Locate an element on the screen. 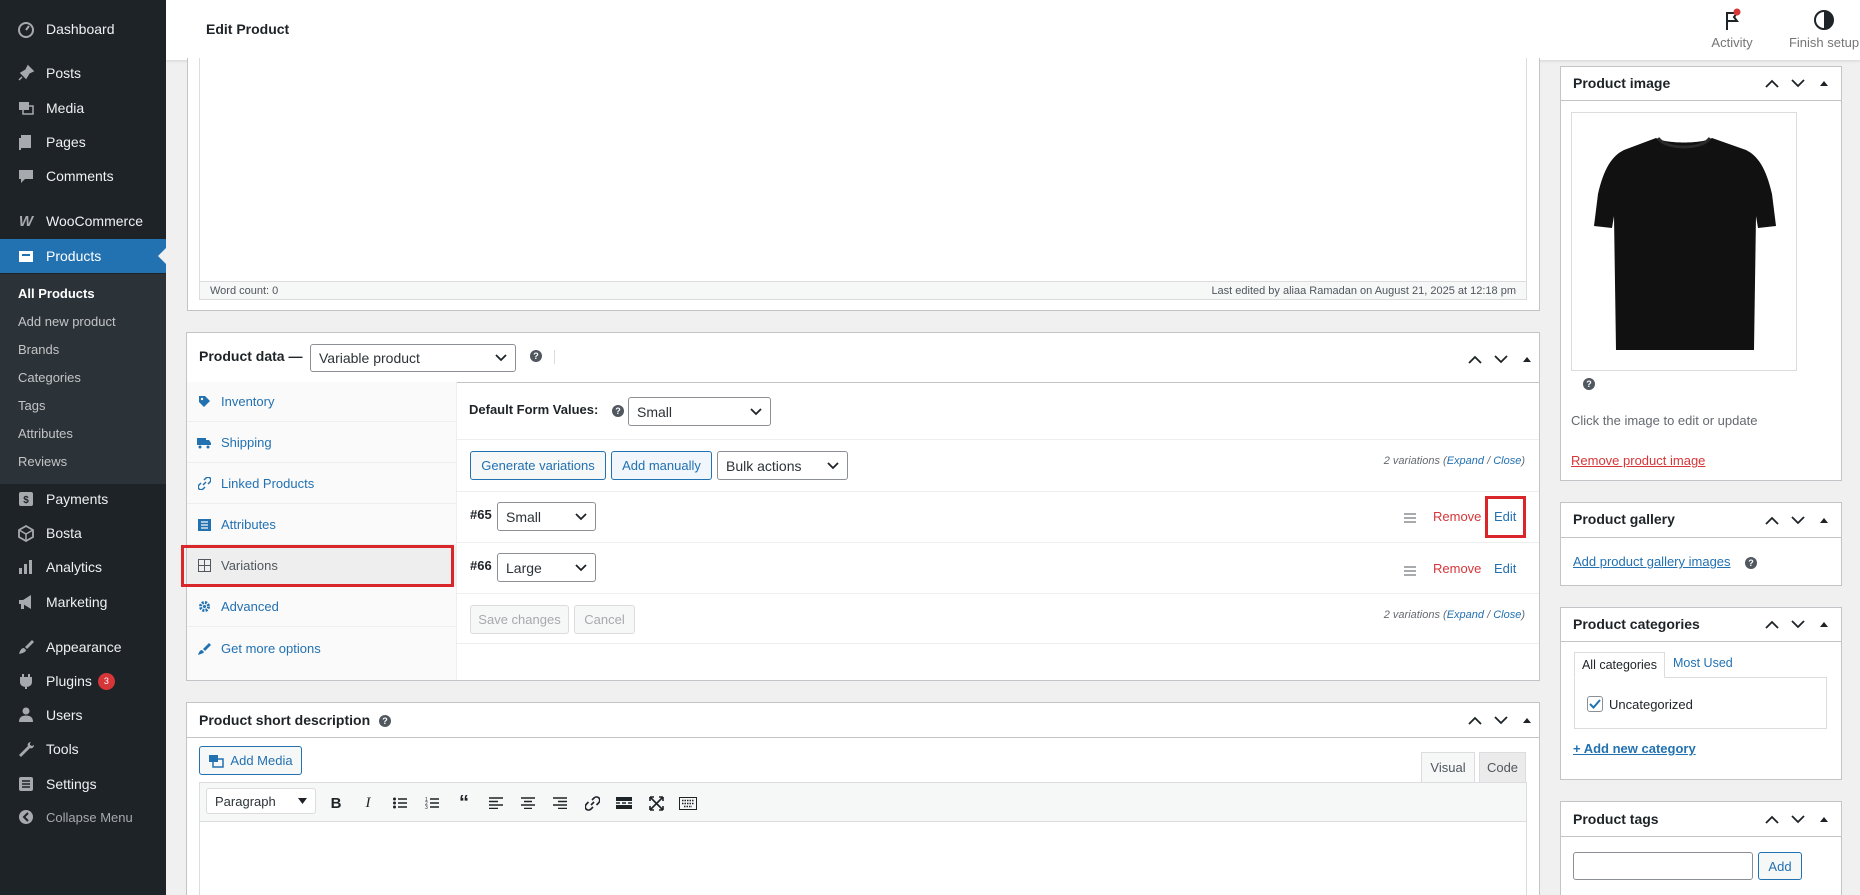  submenu-add-new-product: Add new product is located at coordinates (67, 321).